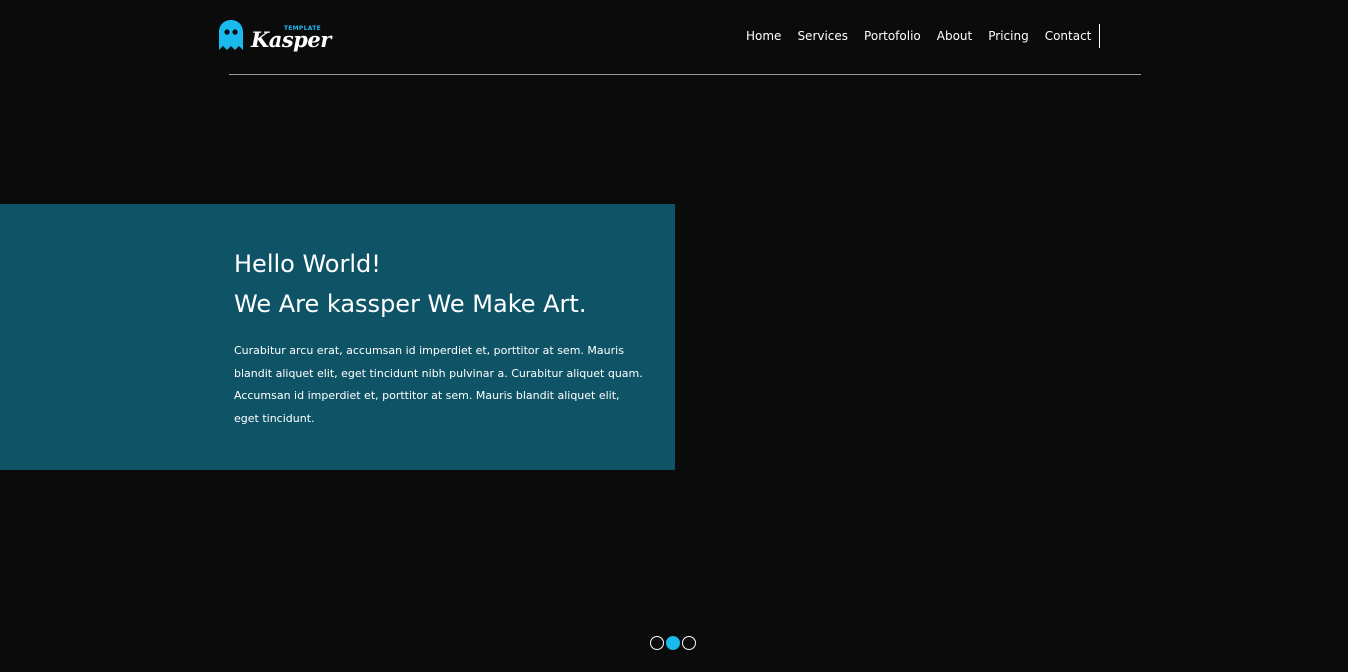 The image size is (1348, 672). What do you see at coordinates (822, 36) in the screenshot?
I see `nav-link-services: Services` at bounding box center [822, 36].